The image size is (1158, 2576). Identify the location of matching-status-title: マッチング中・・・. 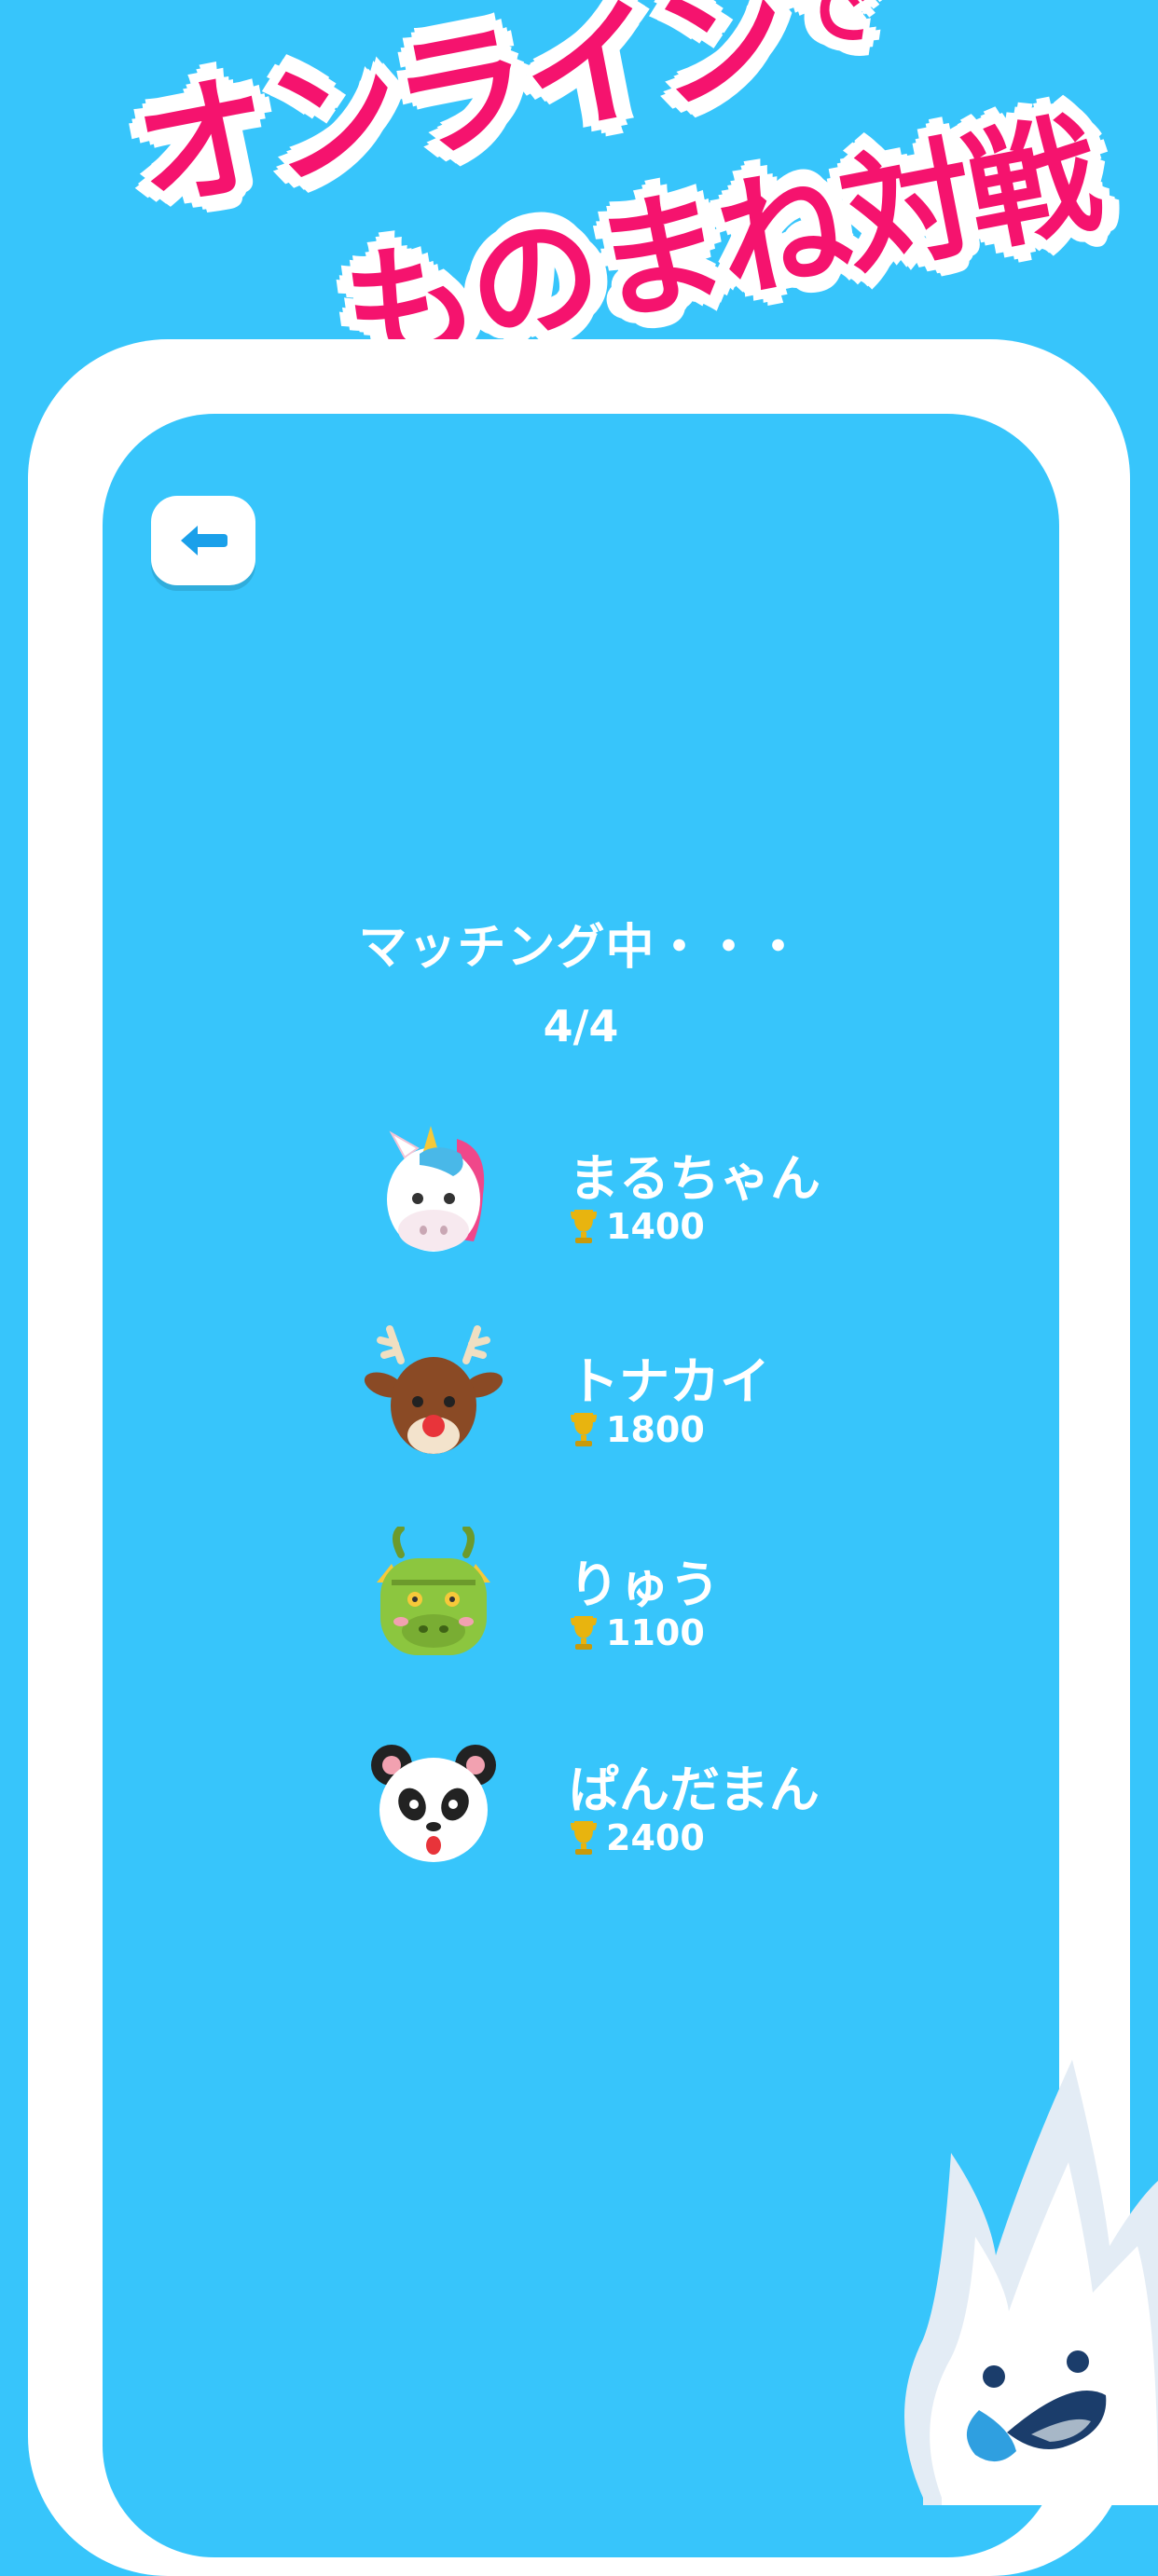
(581, 948).